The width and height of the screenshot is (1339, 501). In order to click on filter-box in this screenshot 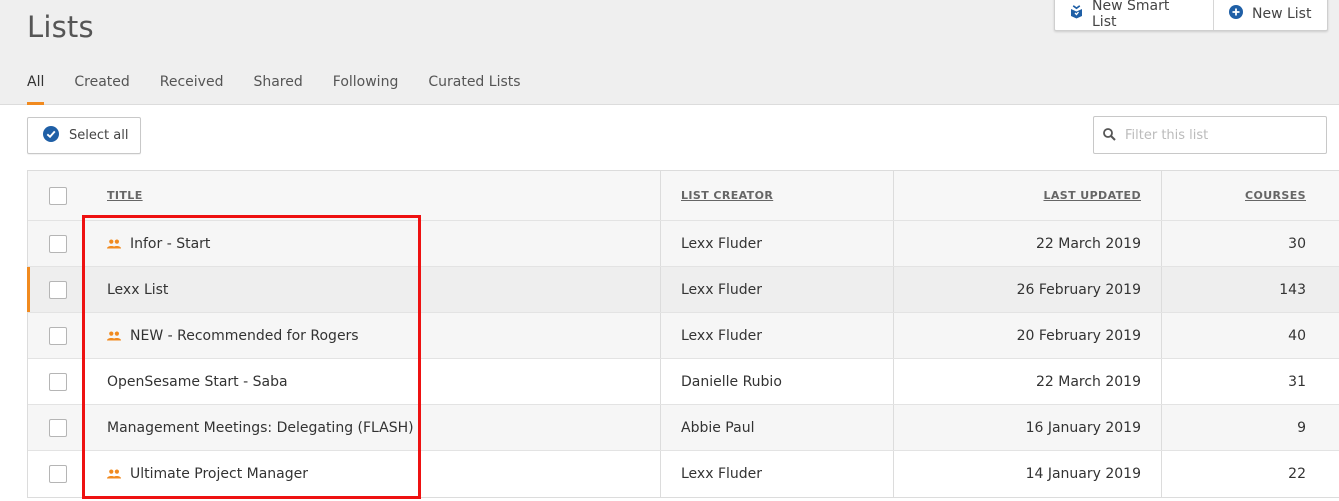, I will do `click(1210, 135)`.